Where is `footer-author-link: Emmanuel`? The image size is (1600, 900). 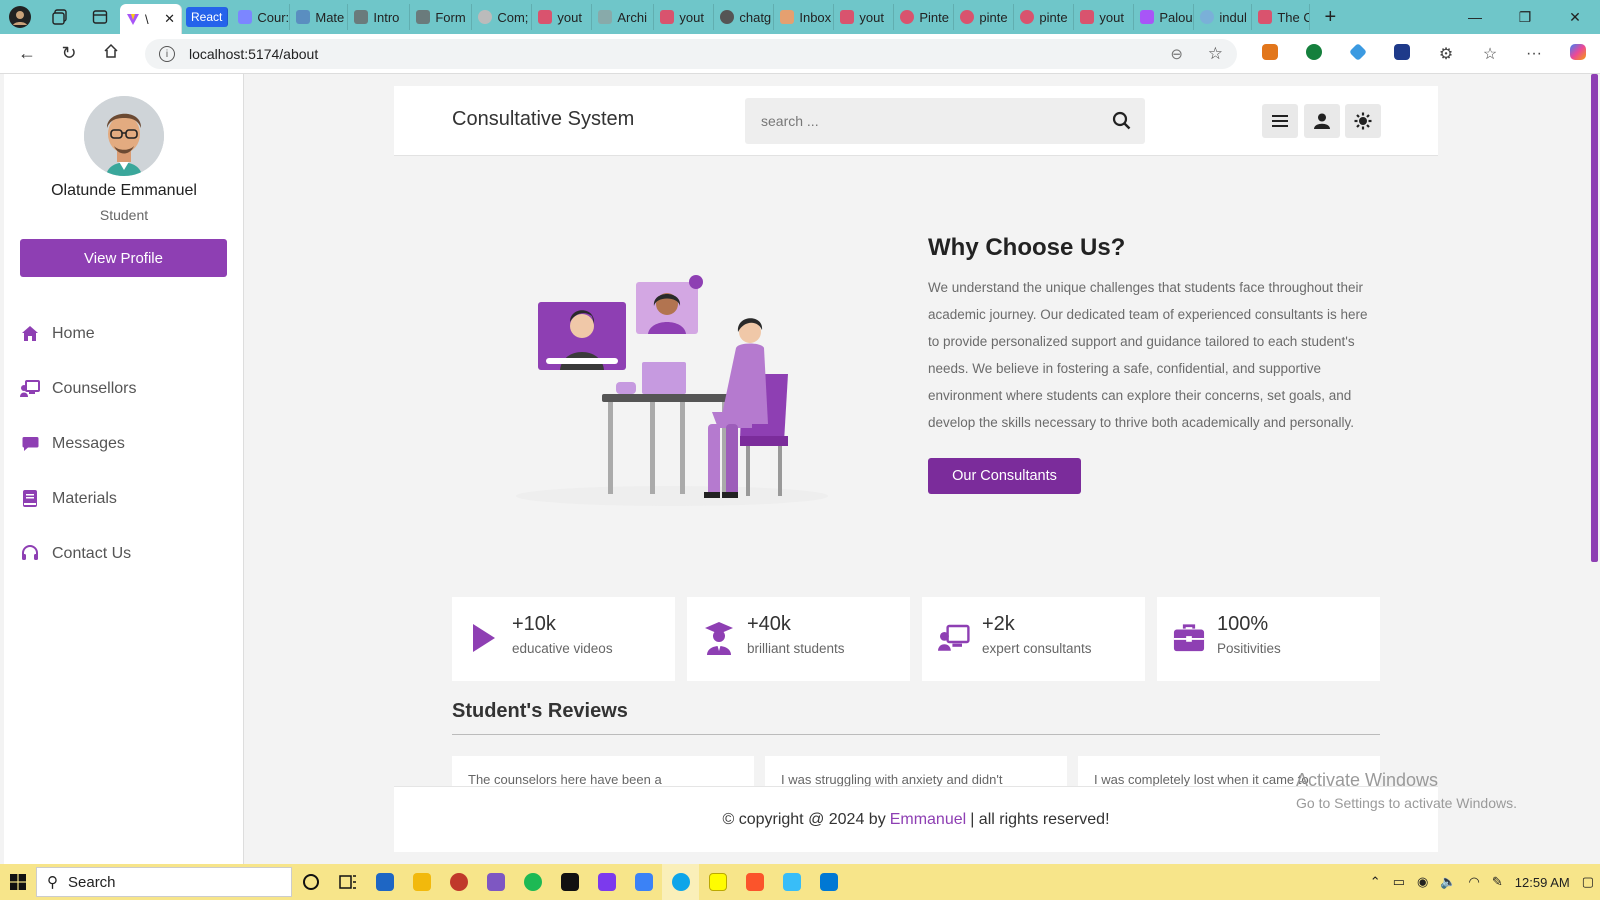
footer-author-link: Emmanuel is located at coordinates (928, 820).